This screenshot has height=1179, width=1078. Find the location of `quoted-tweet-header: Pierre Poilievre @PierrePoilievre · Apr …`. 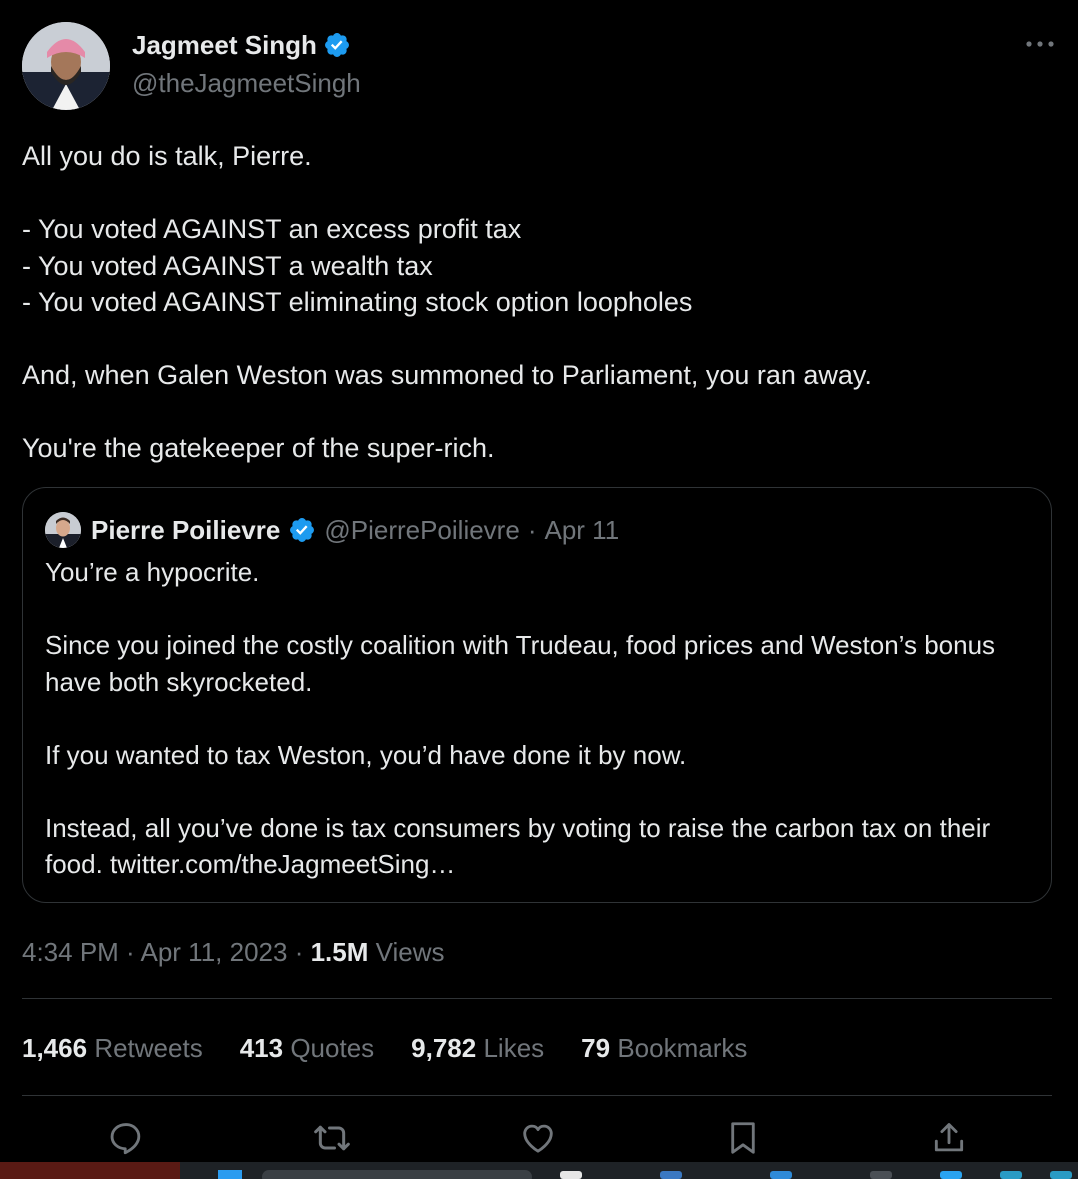

quoted-tweet-header: Pierre Poilievre @PierrePoilievre · Apr … is located at coordinates (332, 530).